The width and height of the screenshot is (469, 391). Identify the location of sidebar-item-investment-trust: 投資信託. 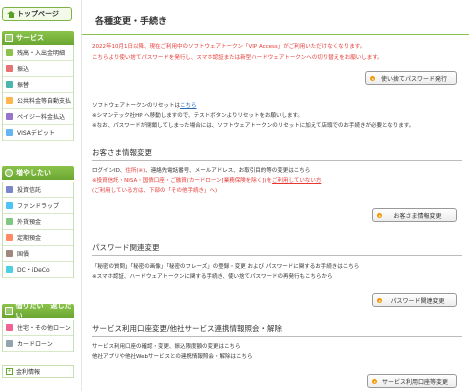
(38, 190).